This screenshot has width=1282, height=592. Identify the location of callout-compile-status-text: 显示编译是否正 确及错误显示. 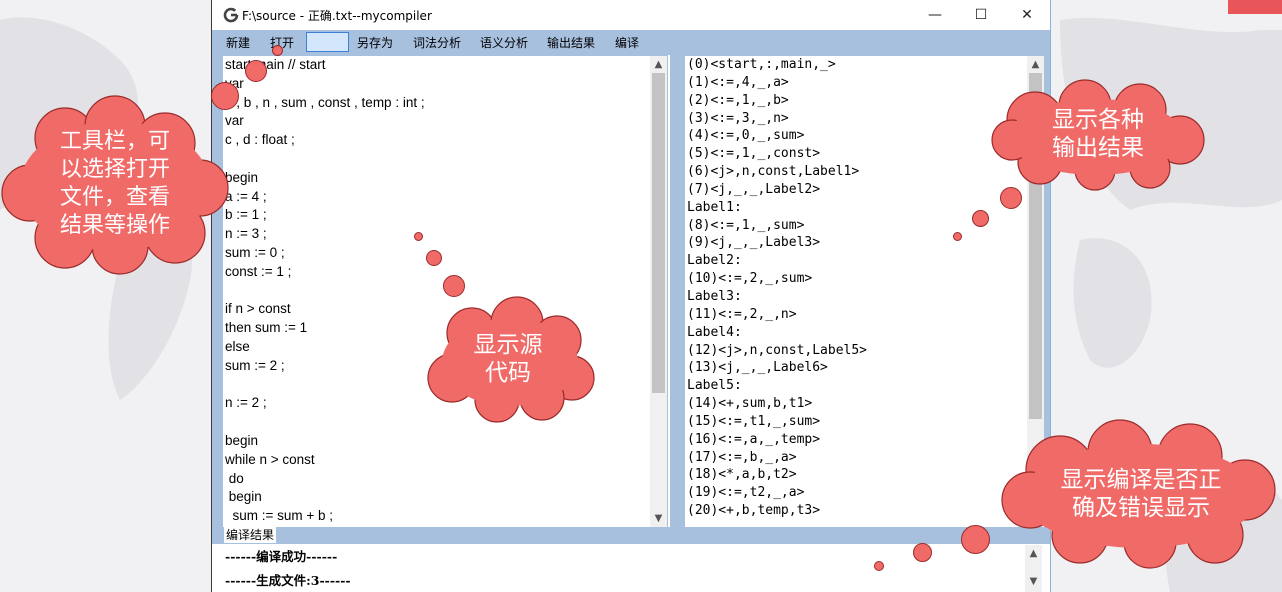
(1141, 494).